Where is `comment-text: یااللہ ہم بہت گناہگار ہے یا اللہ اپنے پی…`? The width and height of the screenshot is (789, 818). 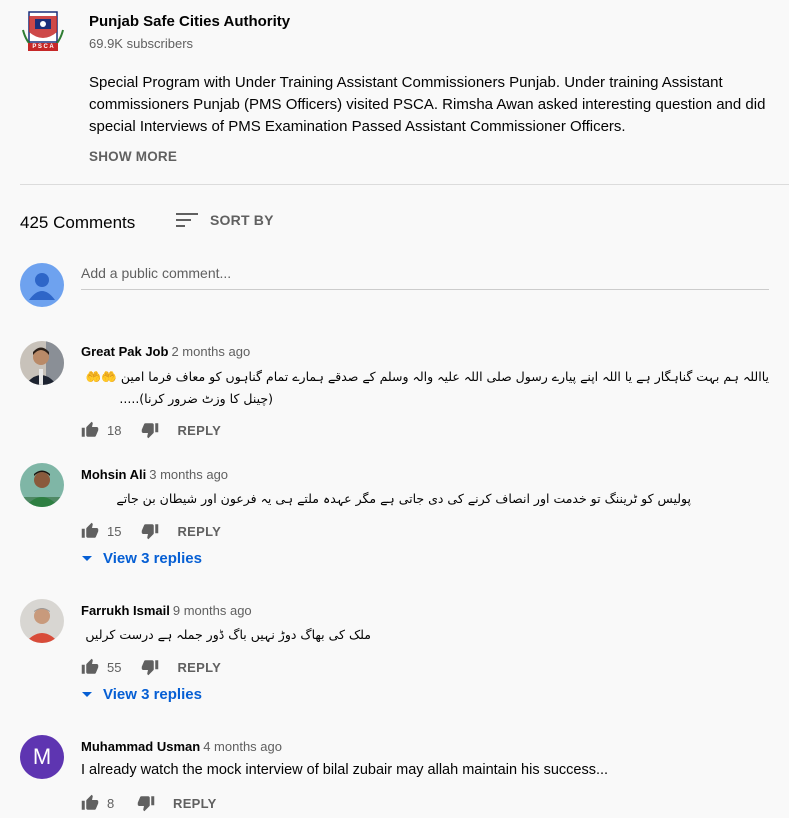
comment-text: یااللہ ہم بہت گناہگار ہے یا اللہ اپنے پی… is located at coordinates (427, 376).